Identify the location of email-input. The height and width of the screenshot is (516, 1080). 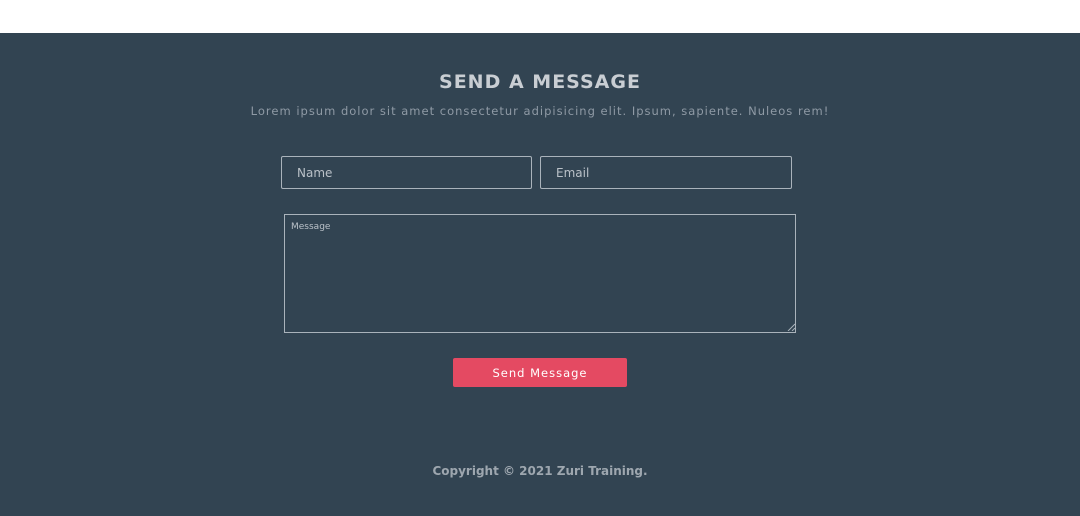
(666, 172).